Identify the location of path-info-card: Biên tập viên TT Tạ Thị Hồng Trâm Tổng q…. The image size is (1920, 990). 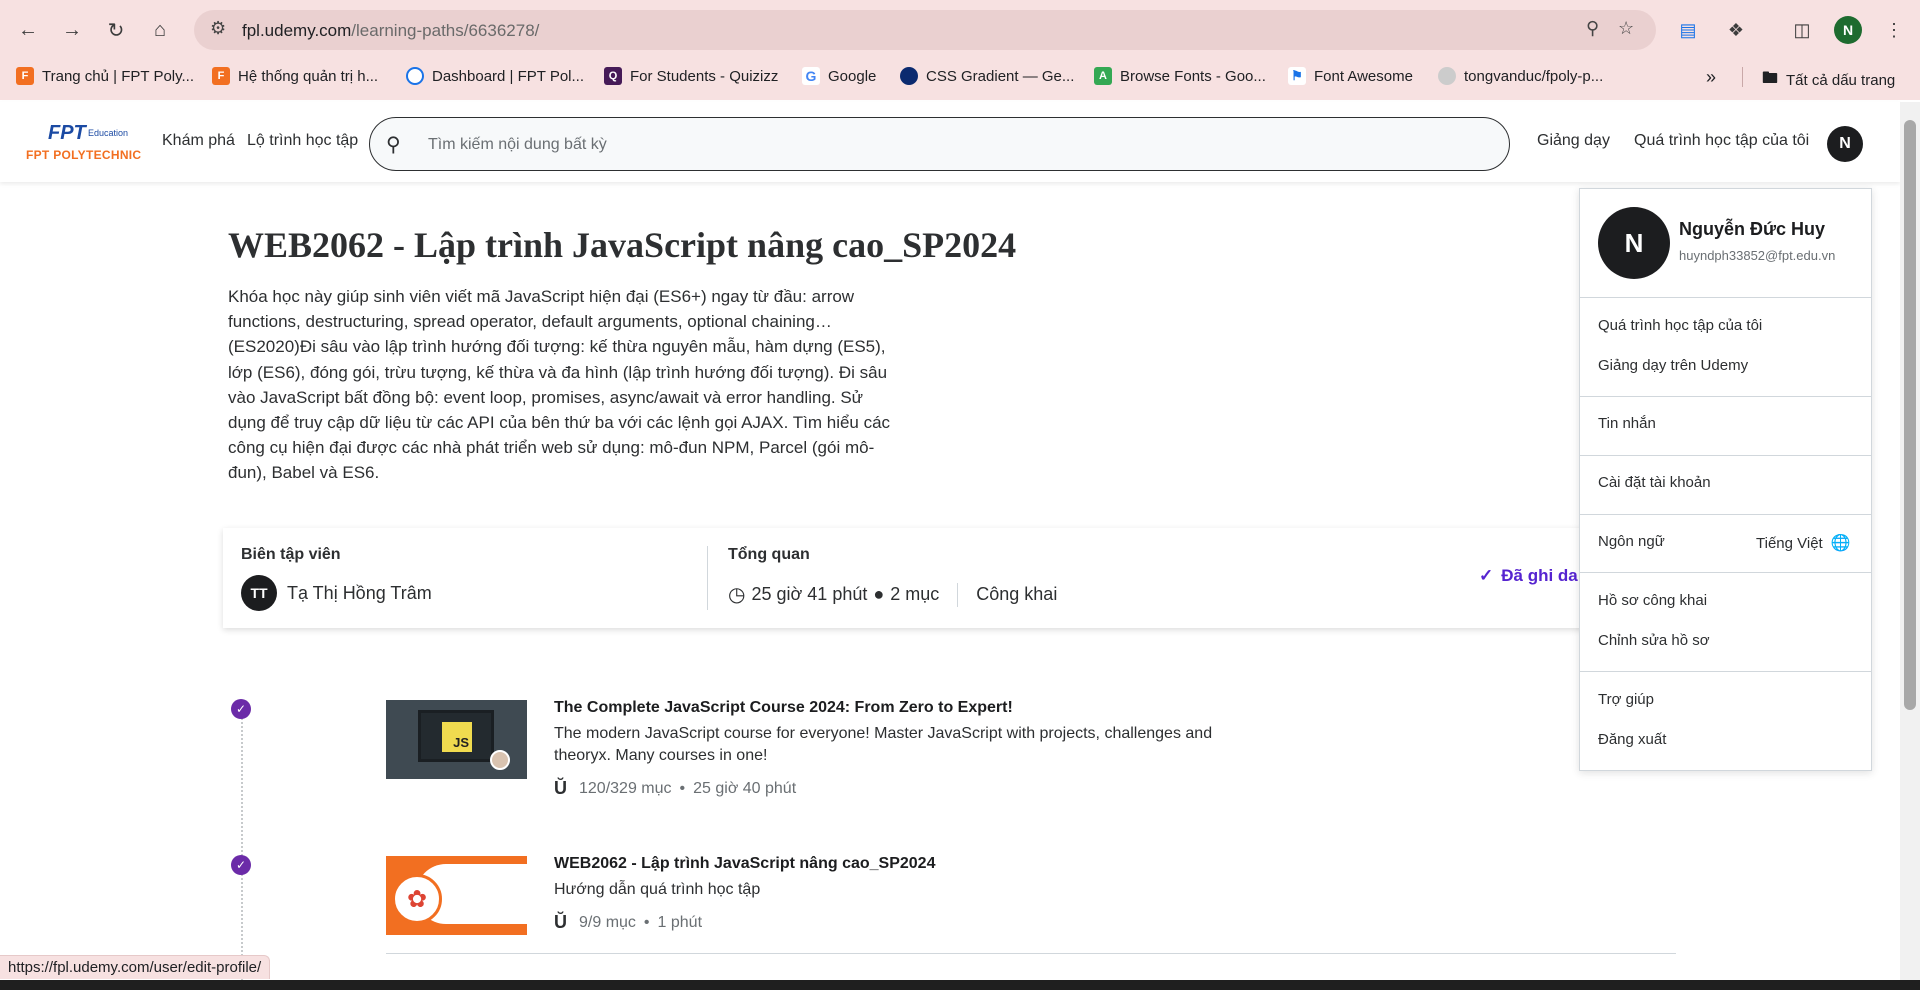
(923, 578).